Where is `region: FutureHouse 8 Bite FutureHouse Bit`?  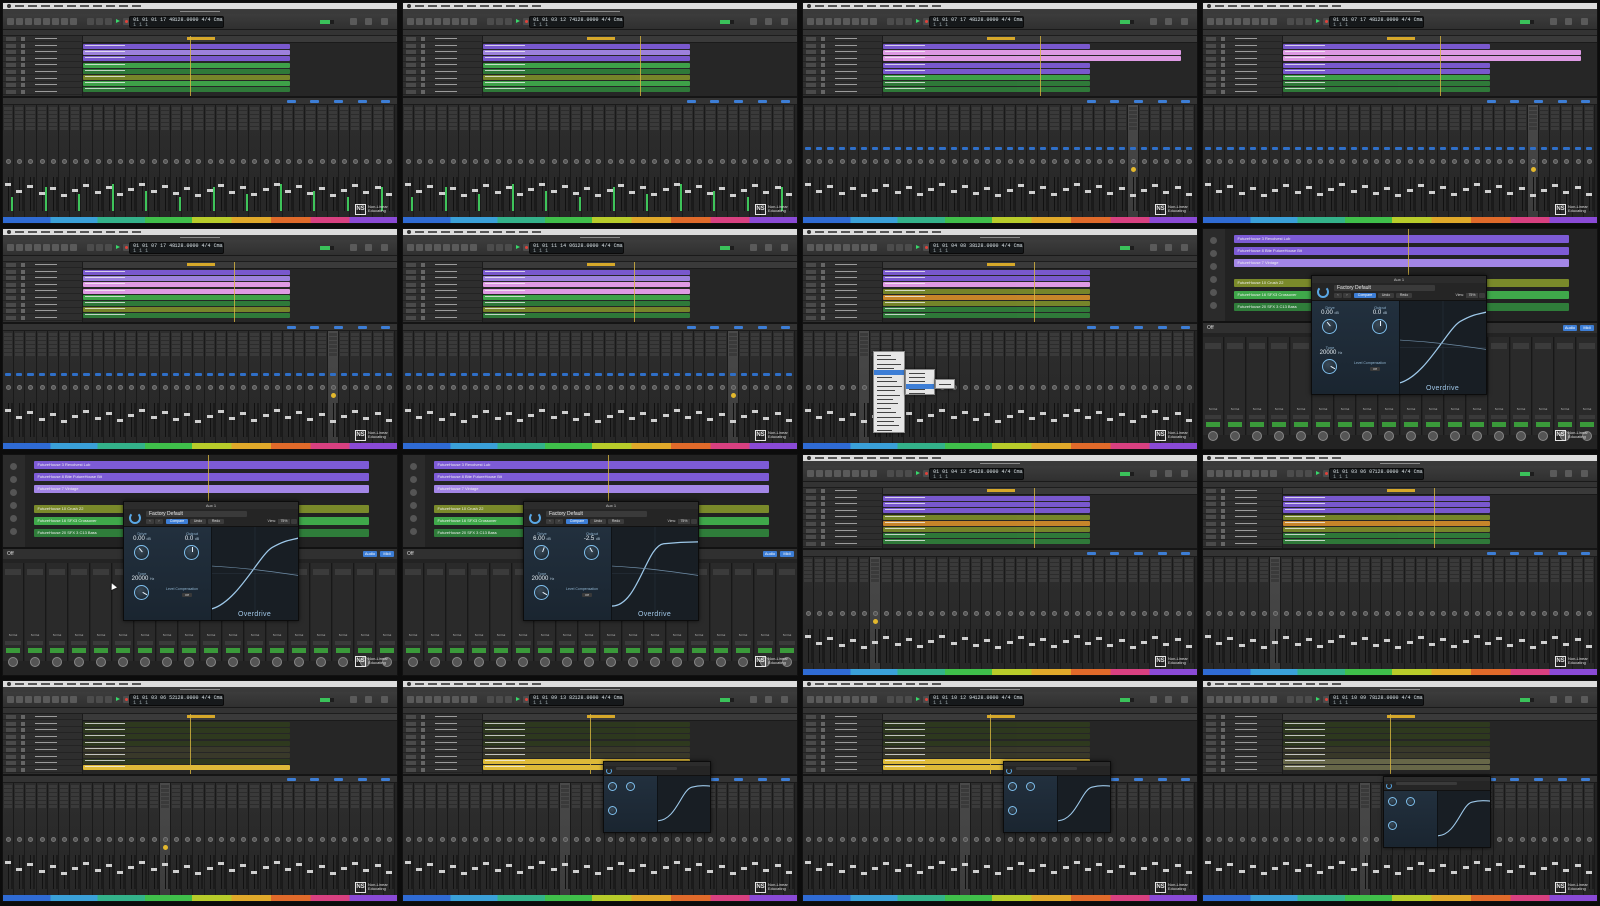
region: FutureHouse 8 Bite FutureHouse Bit is located at coordinates (602, 477).